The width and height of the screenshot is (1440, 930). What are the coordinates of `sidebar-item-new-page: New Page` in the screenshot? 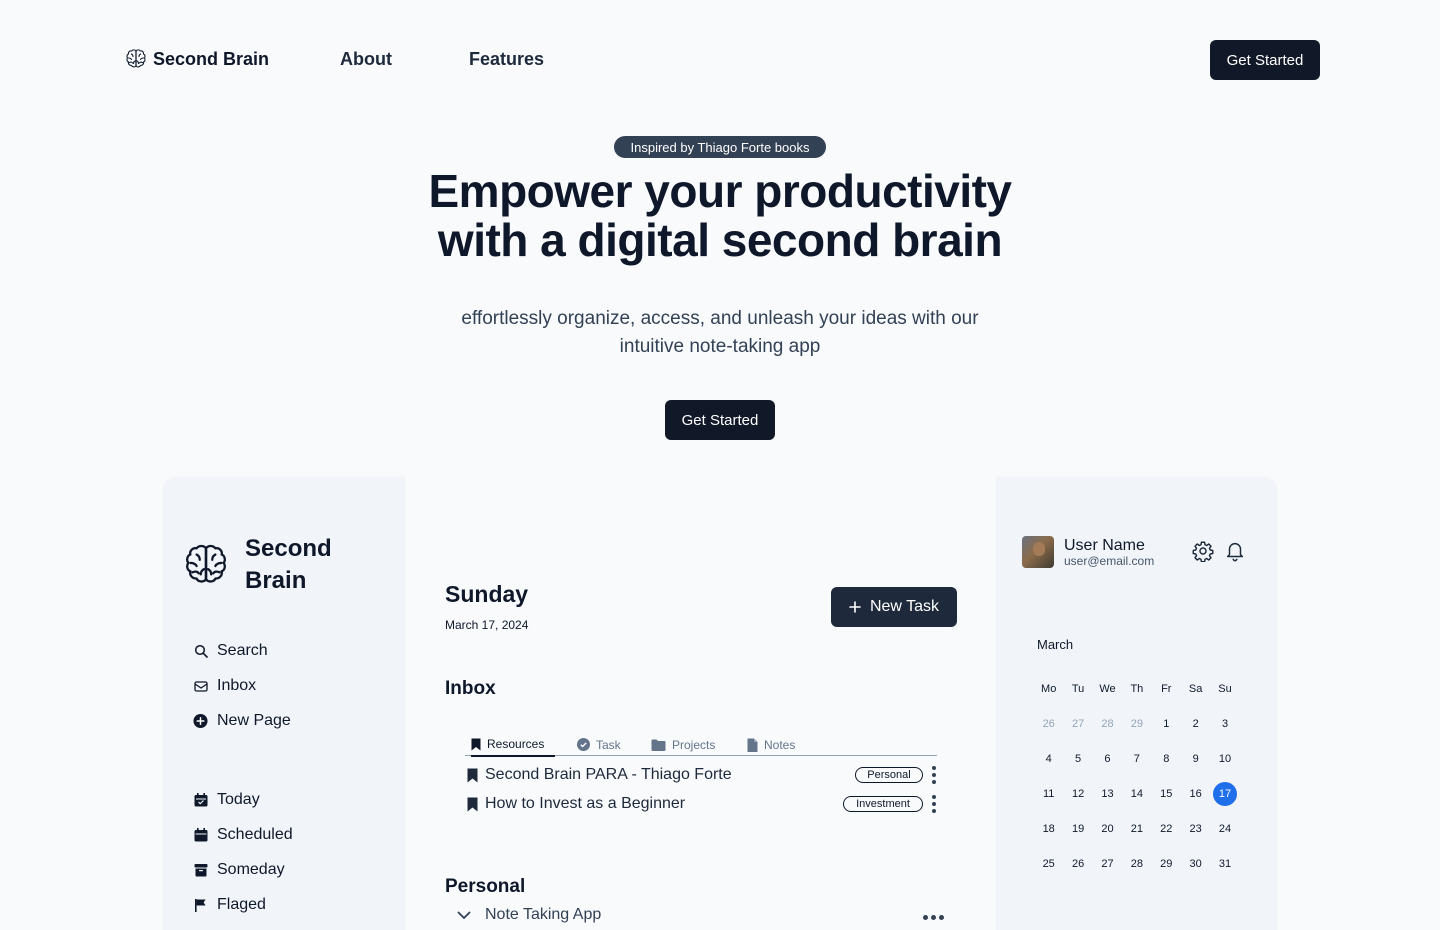 It's located at (242, 721).